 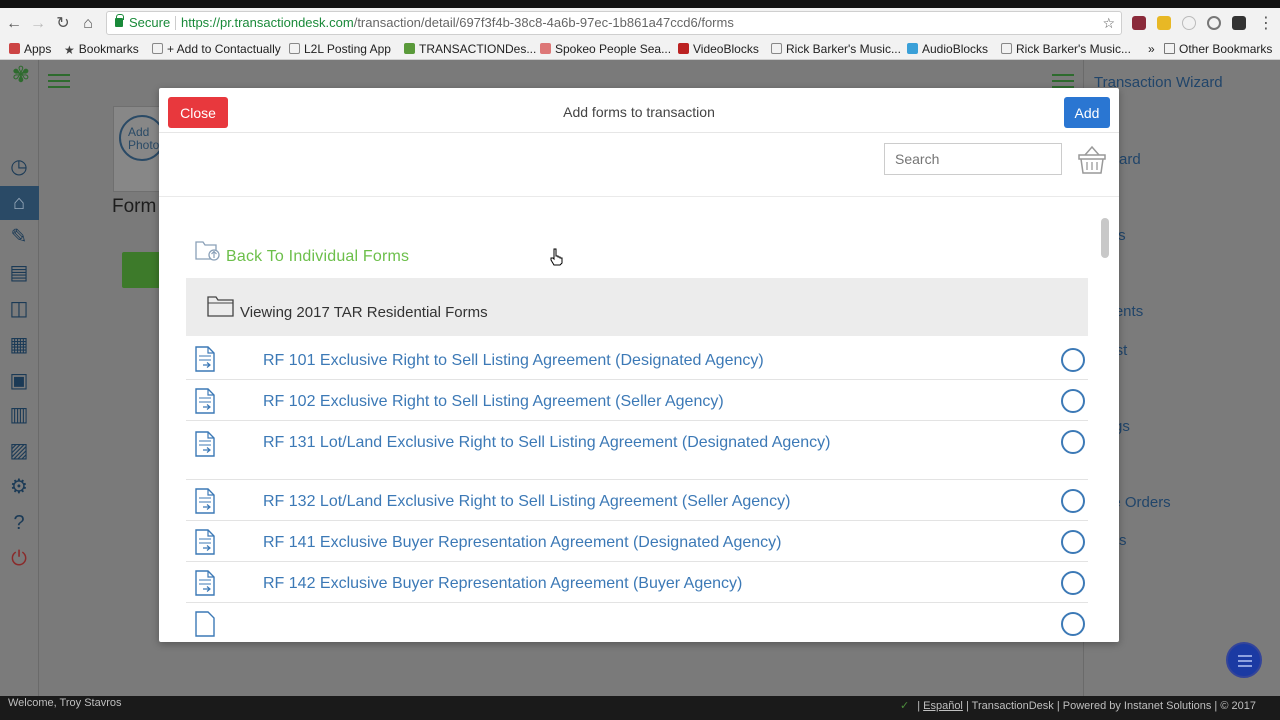 I want to click on refresh-extension-icon, so click(x=1214, y=23).